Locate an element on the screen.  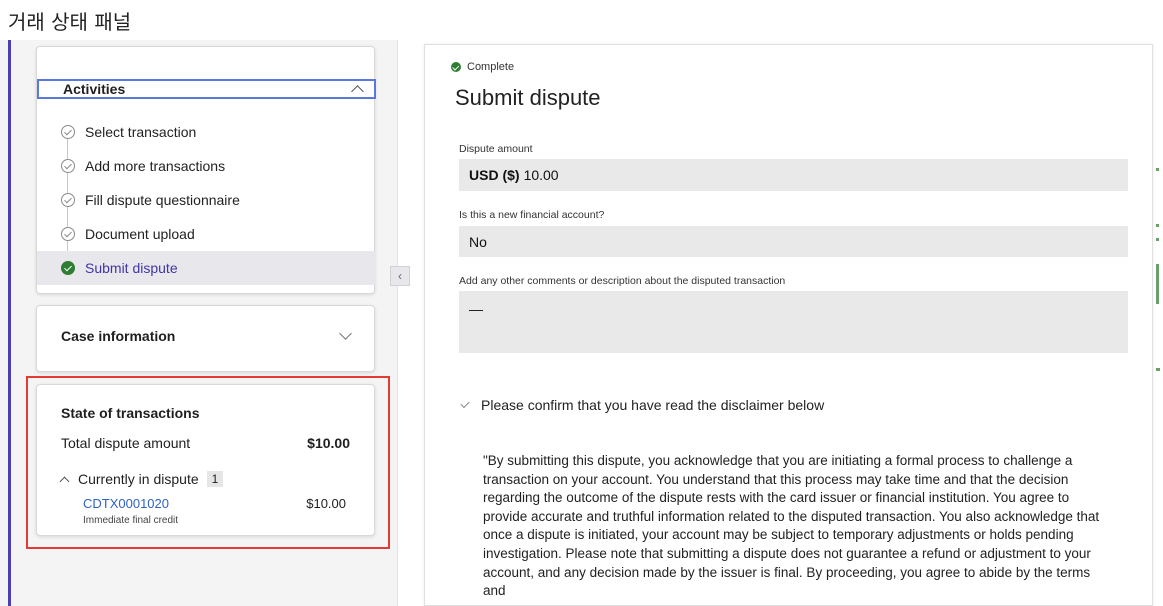
dispute-count-badge: 1 is located at coordinates (215, 479).